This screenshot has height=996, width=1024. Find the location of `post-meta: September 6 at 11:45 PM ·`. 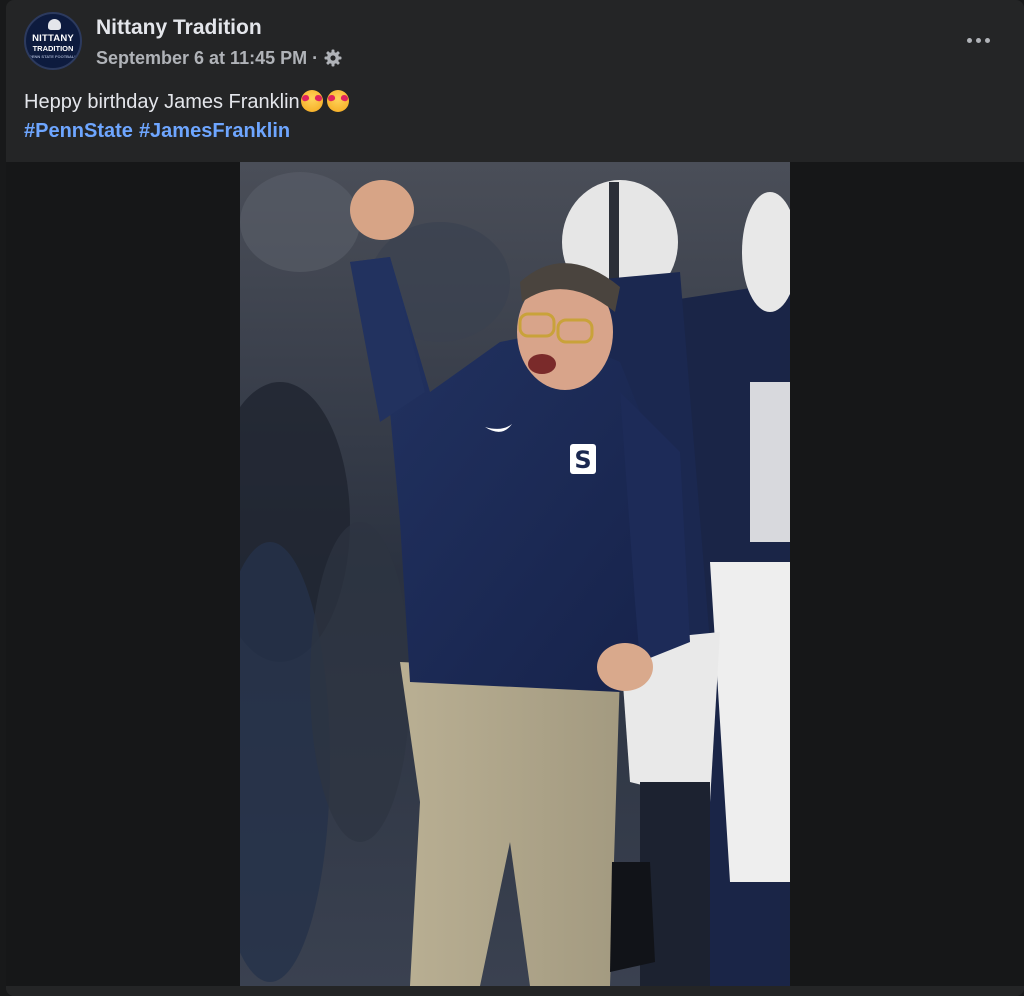

post-meta: September 6 at 11:45 PM · is located at coordinates (219, 58).